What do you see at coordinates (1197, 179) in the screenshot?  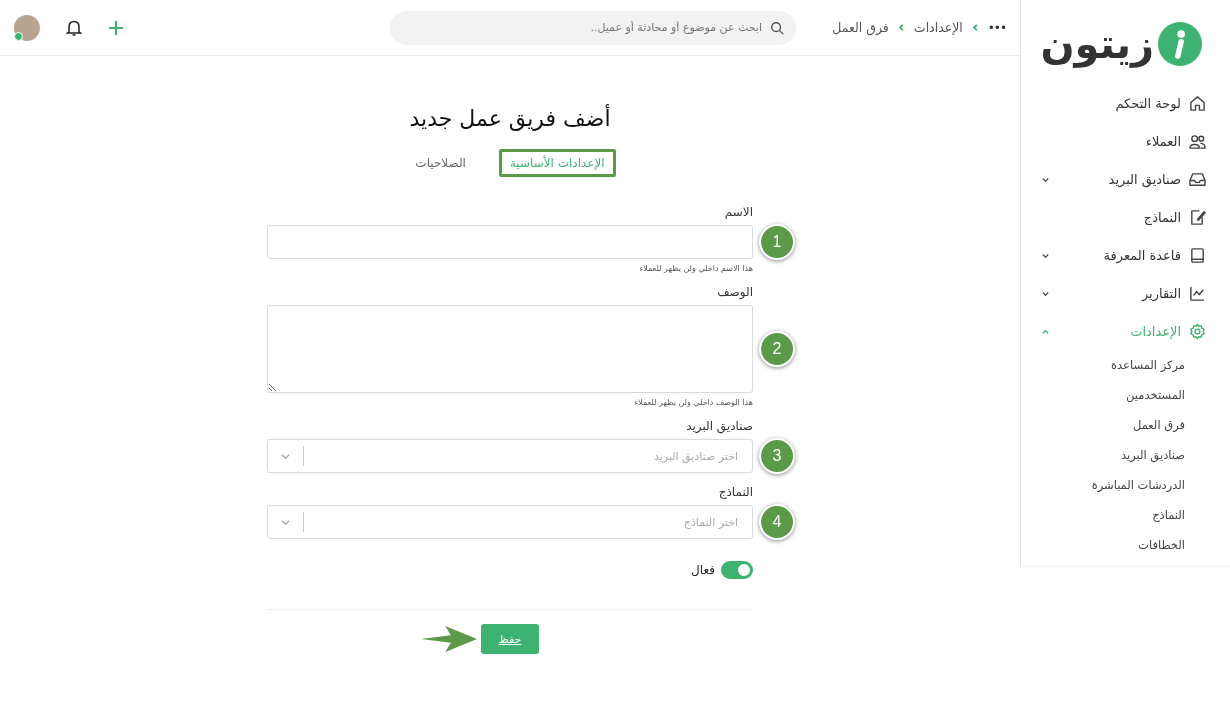 I see `inbox-icon` at bounding box center [1197, 179].